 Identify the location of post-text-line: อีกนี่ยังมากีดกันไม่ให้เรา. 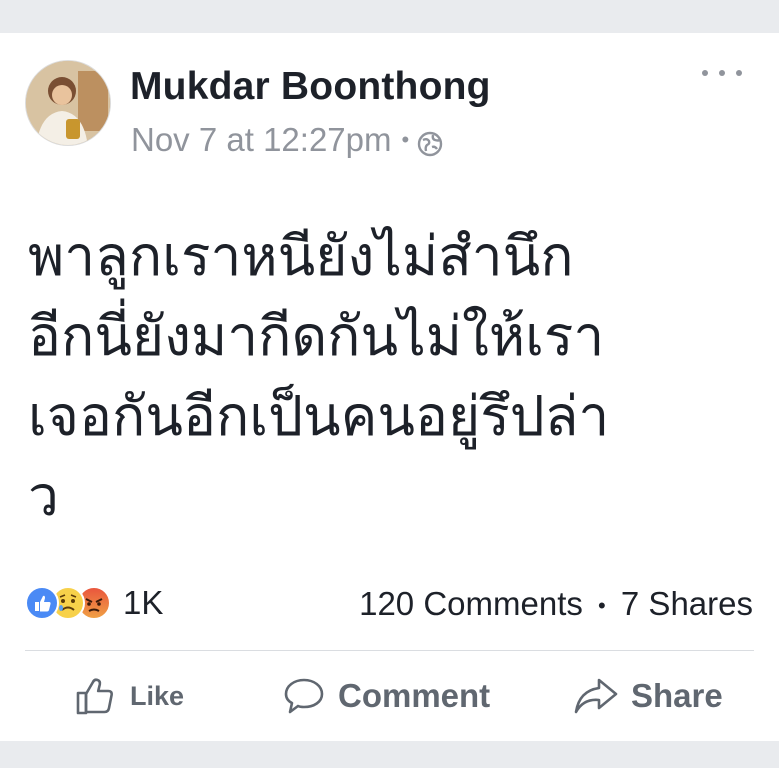
(316, 336).